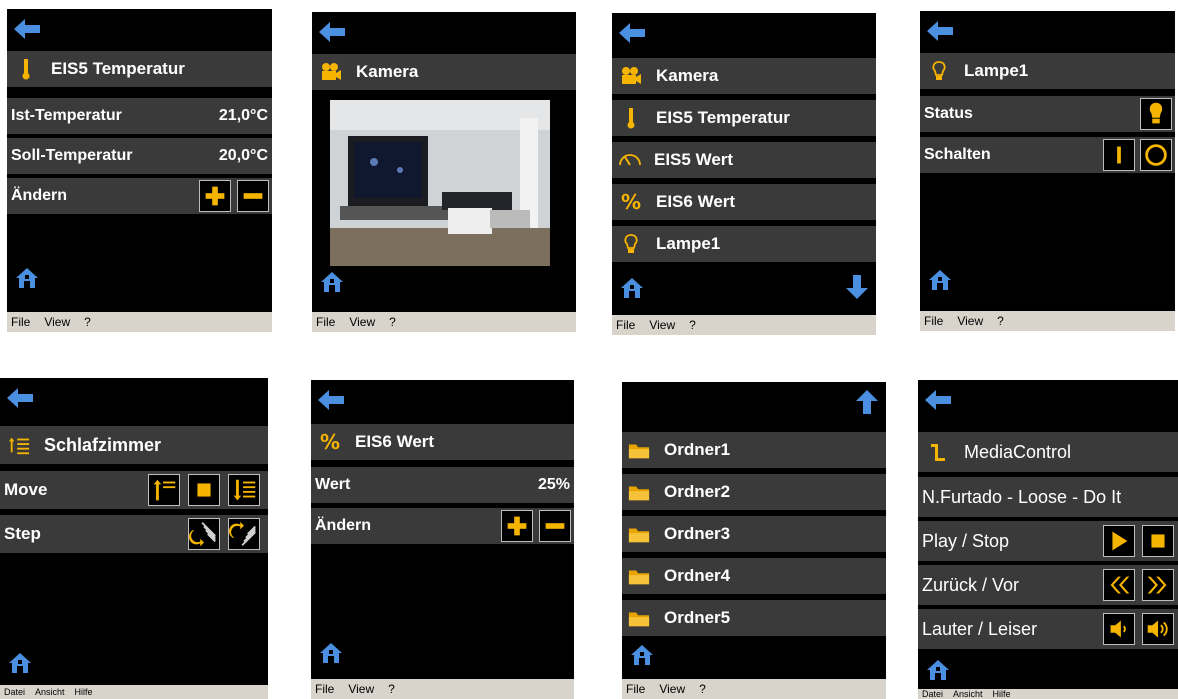  Describe the element at coordinates (244, 490) in the screenshot. I see `move-down-button` at that location.